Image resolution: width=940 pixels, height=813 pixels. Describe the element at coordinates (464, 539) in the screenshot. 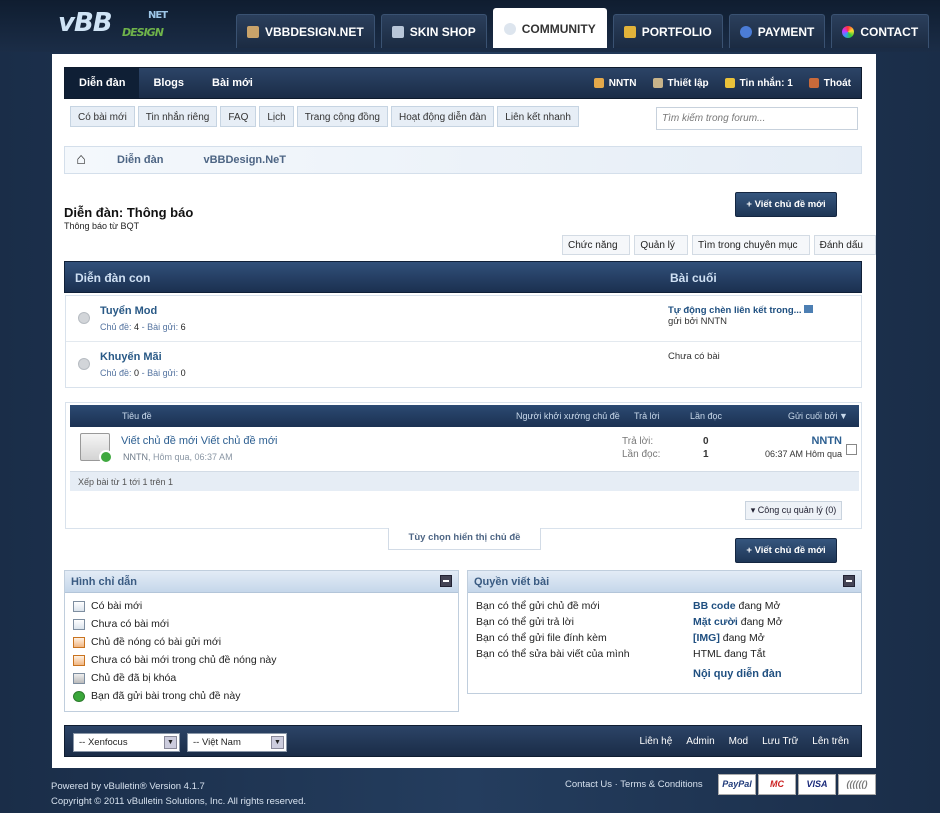

I see `display-options-tab: Tùy chọn hiển thị chủ đề` at that location.